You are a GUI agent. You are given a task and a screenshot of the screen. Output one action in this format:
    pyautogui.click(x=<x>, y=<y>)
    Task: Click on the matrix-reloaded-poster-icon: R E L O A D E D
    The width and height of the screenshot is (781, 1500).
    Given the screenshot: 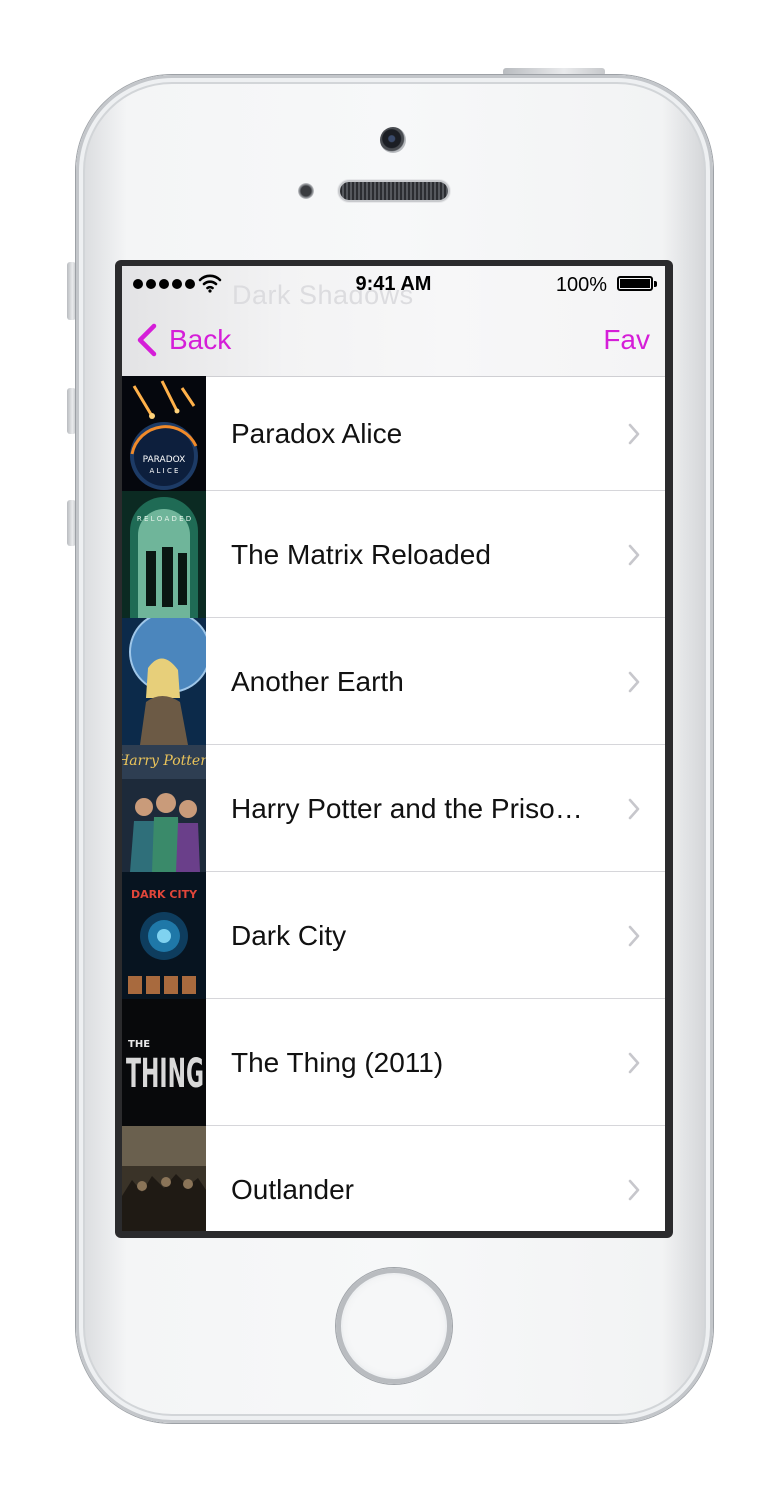 What is the action you would take?
    pyautogui.click(x=164, y=554)
    